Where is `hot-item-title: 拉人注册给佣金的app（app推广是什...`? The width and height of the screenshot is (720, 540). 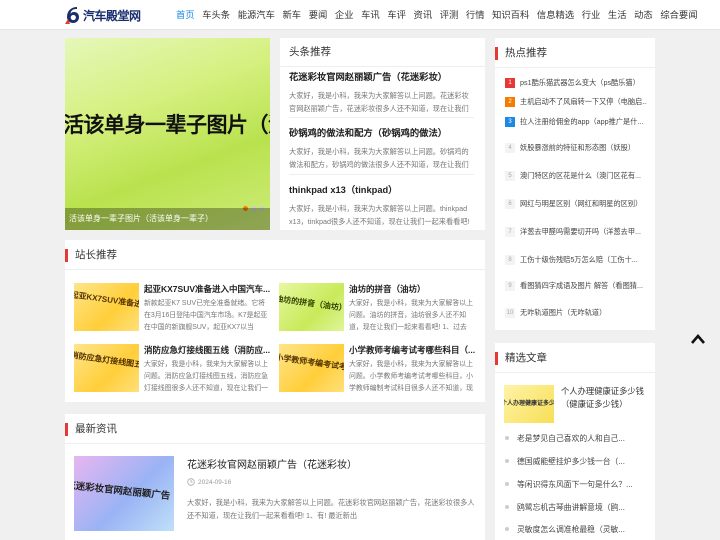 hot-item-title: 拉人注册给佣金的app（app推广是什... is located at coordinates (581, 122).